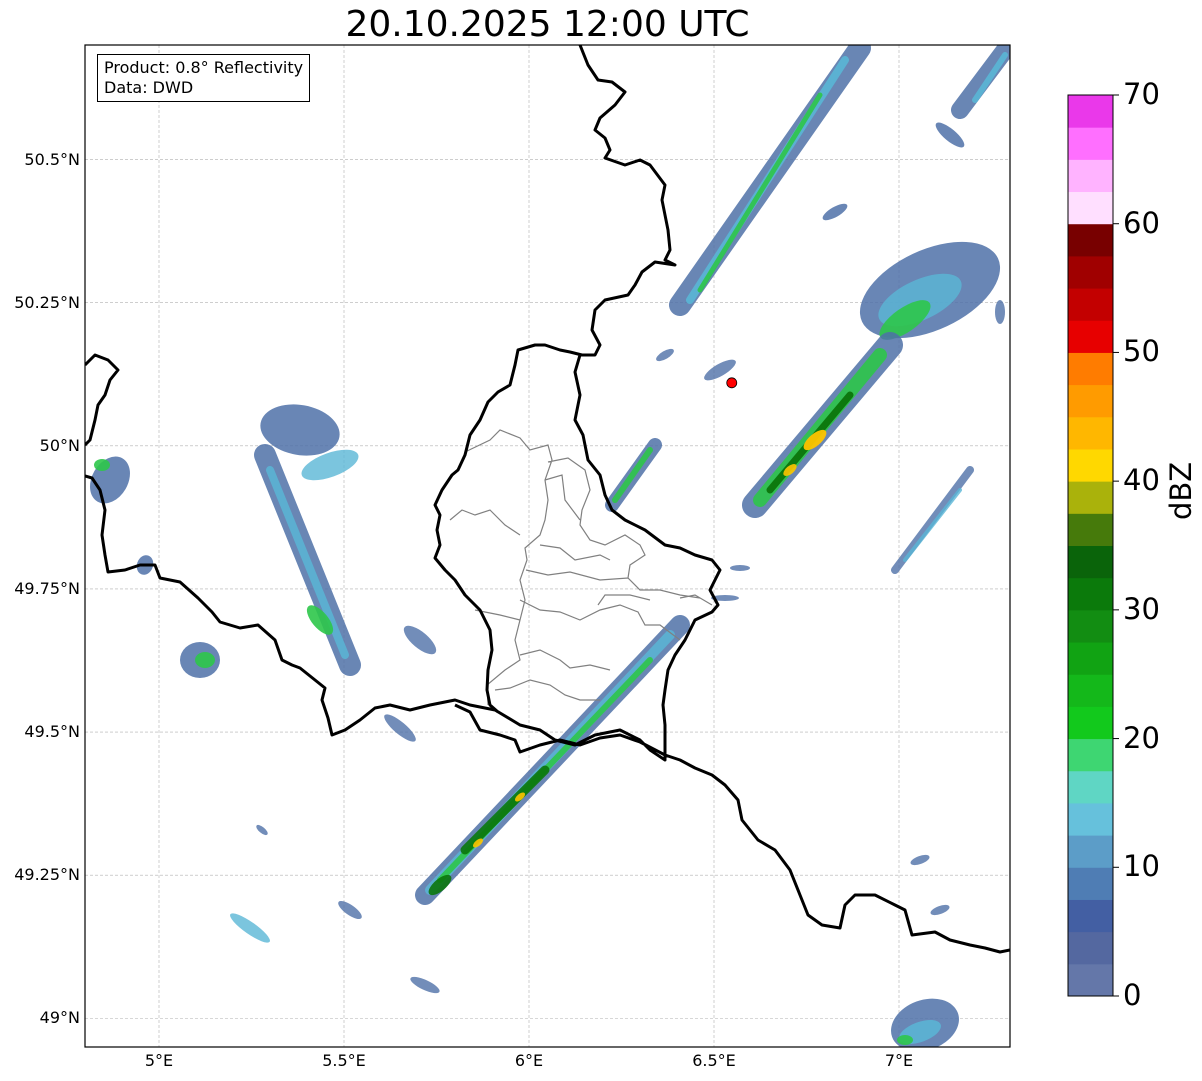  I want to click on colorbar-tick-label: 30, so click(1141, 608).